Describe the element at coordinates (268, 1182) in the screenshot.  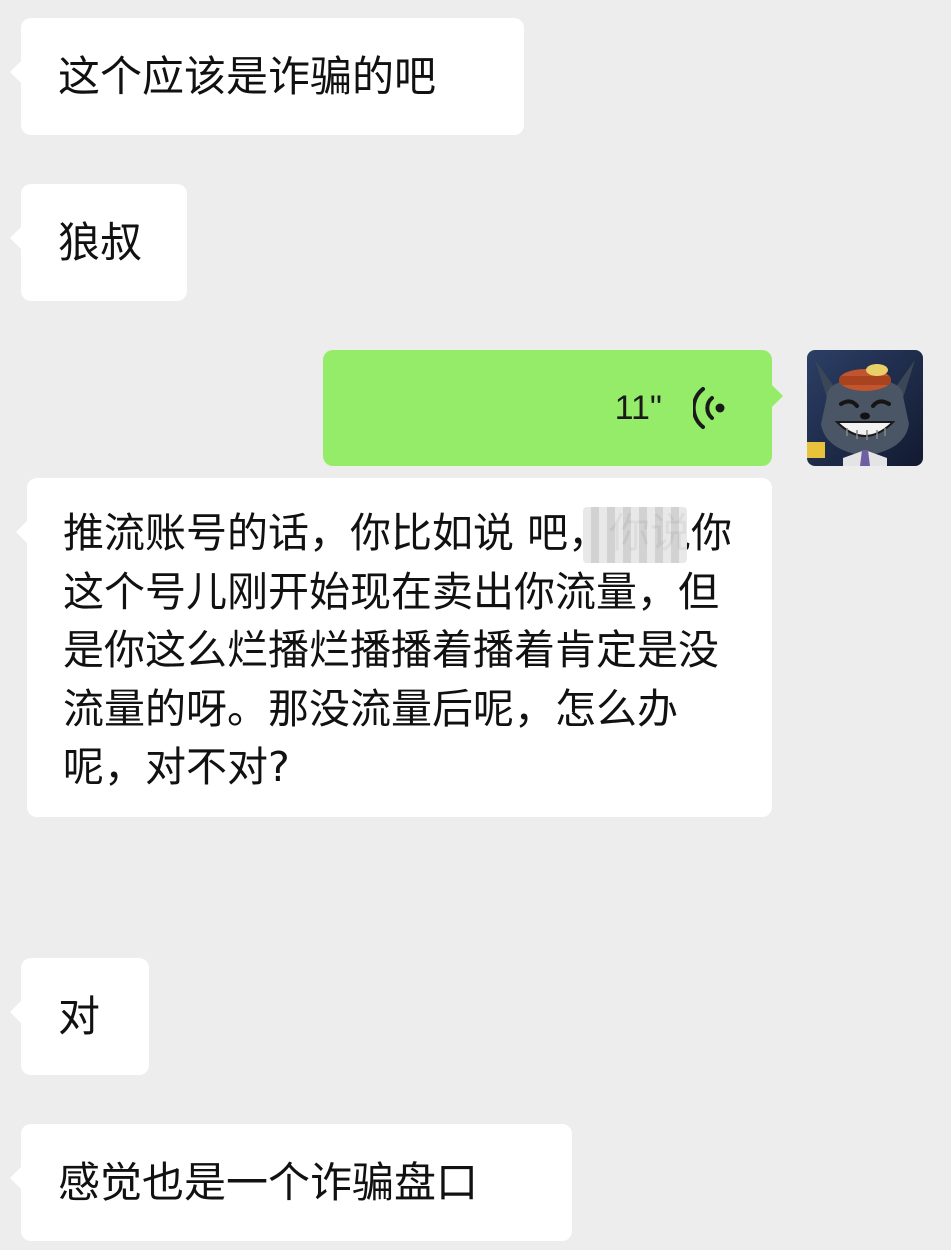
I see `message-text: 感觉也是一个诈骗盘口` at that location.